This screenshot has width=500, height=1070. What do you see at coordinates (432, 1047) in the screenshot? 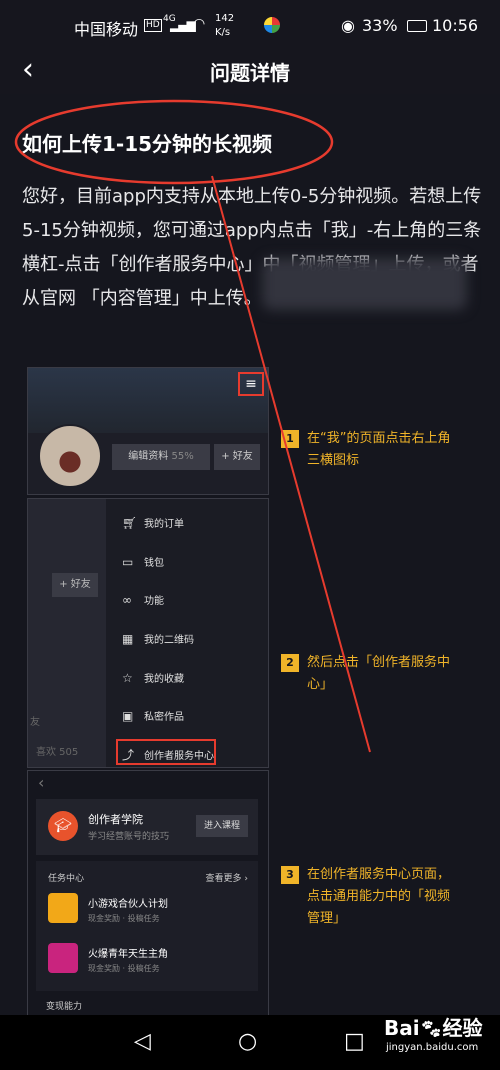
I see `watermark-url: jingyan.baidu.com` at bounding box center [432, 1047].